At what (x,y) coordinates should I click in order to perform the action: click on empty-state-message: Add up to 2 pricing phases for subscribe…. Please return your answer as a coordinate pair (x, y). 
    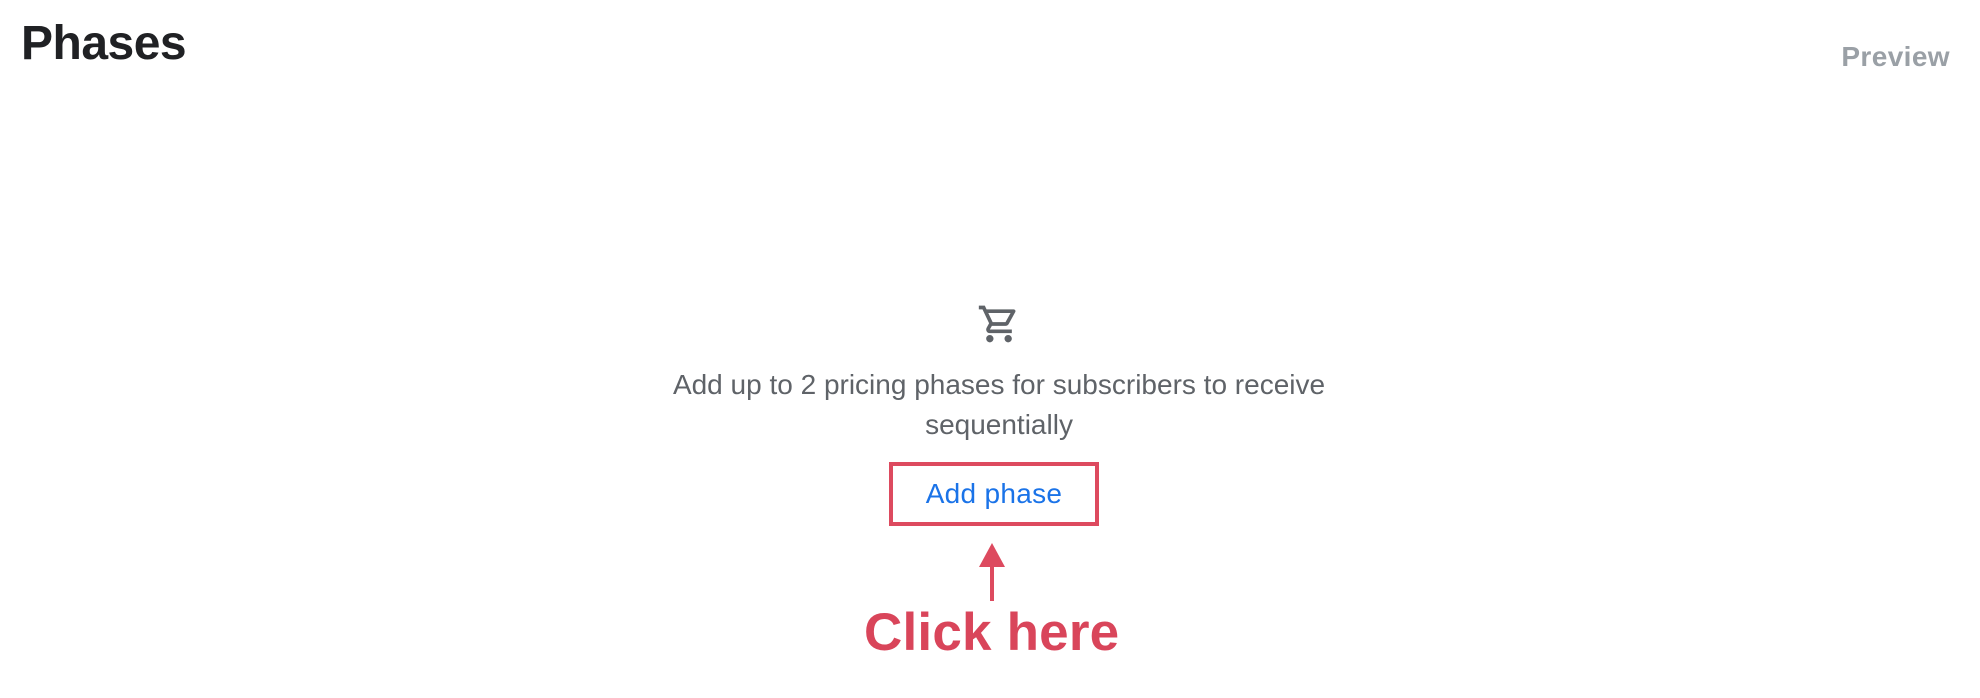
    Looking at the image, I should click on (999, 404).